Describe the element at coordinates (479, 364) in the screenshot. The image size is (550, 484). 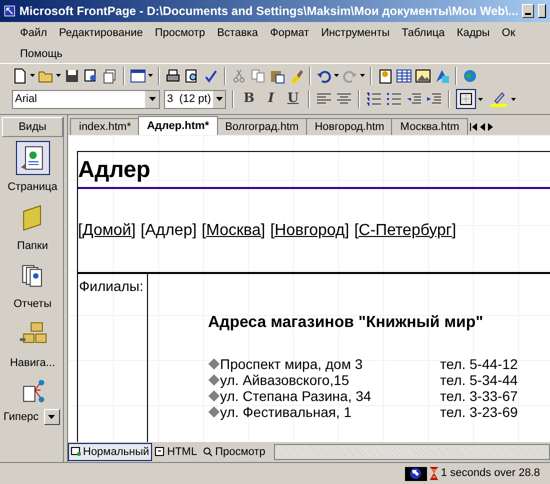
I see `phone-text: тел. 5-44-12` at that location.